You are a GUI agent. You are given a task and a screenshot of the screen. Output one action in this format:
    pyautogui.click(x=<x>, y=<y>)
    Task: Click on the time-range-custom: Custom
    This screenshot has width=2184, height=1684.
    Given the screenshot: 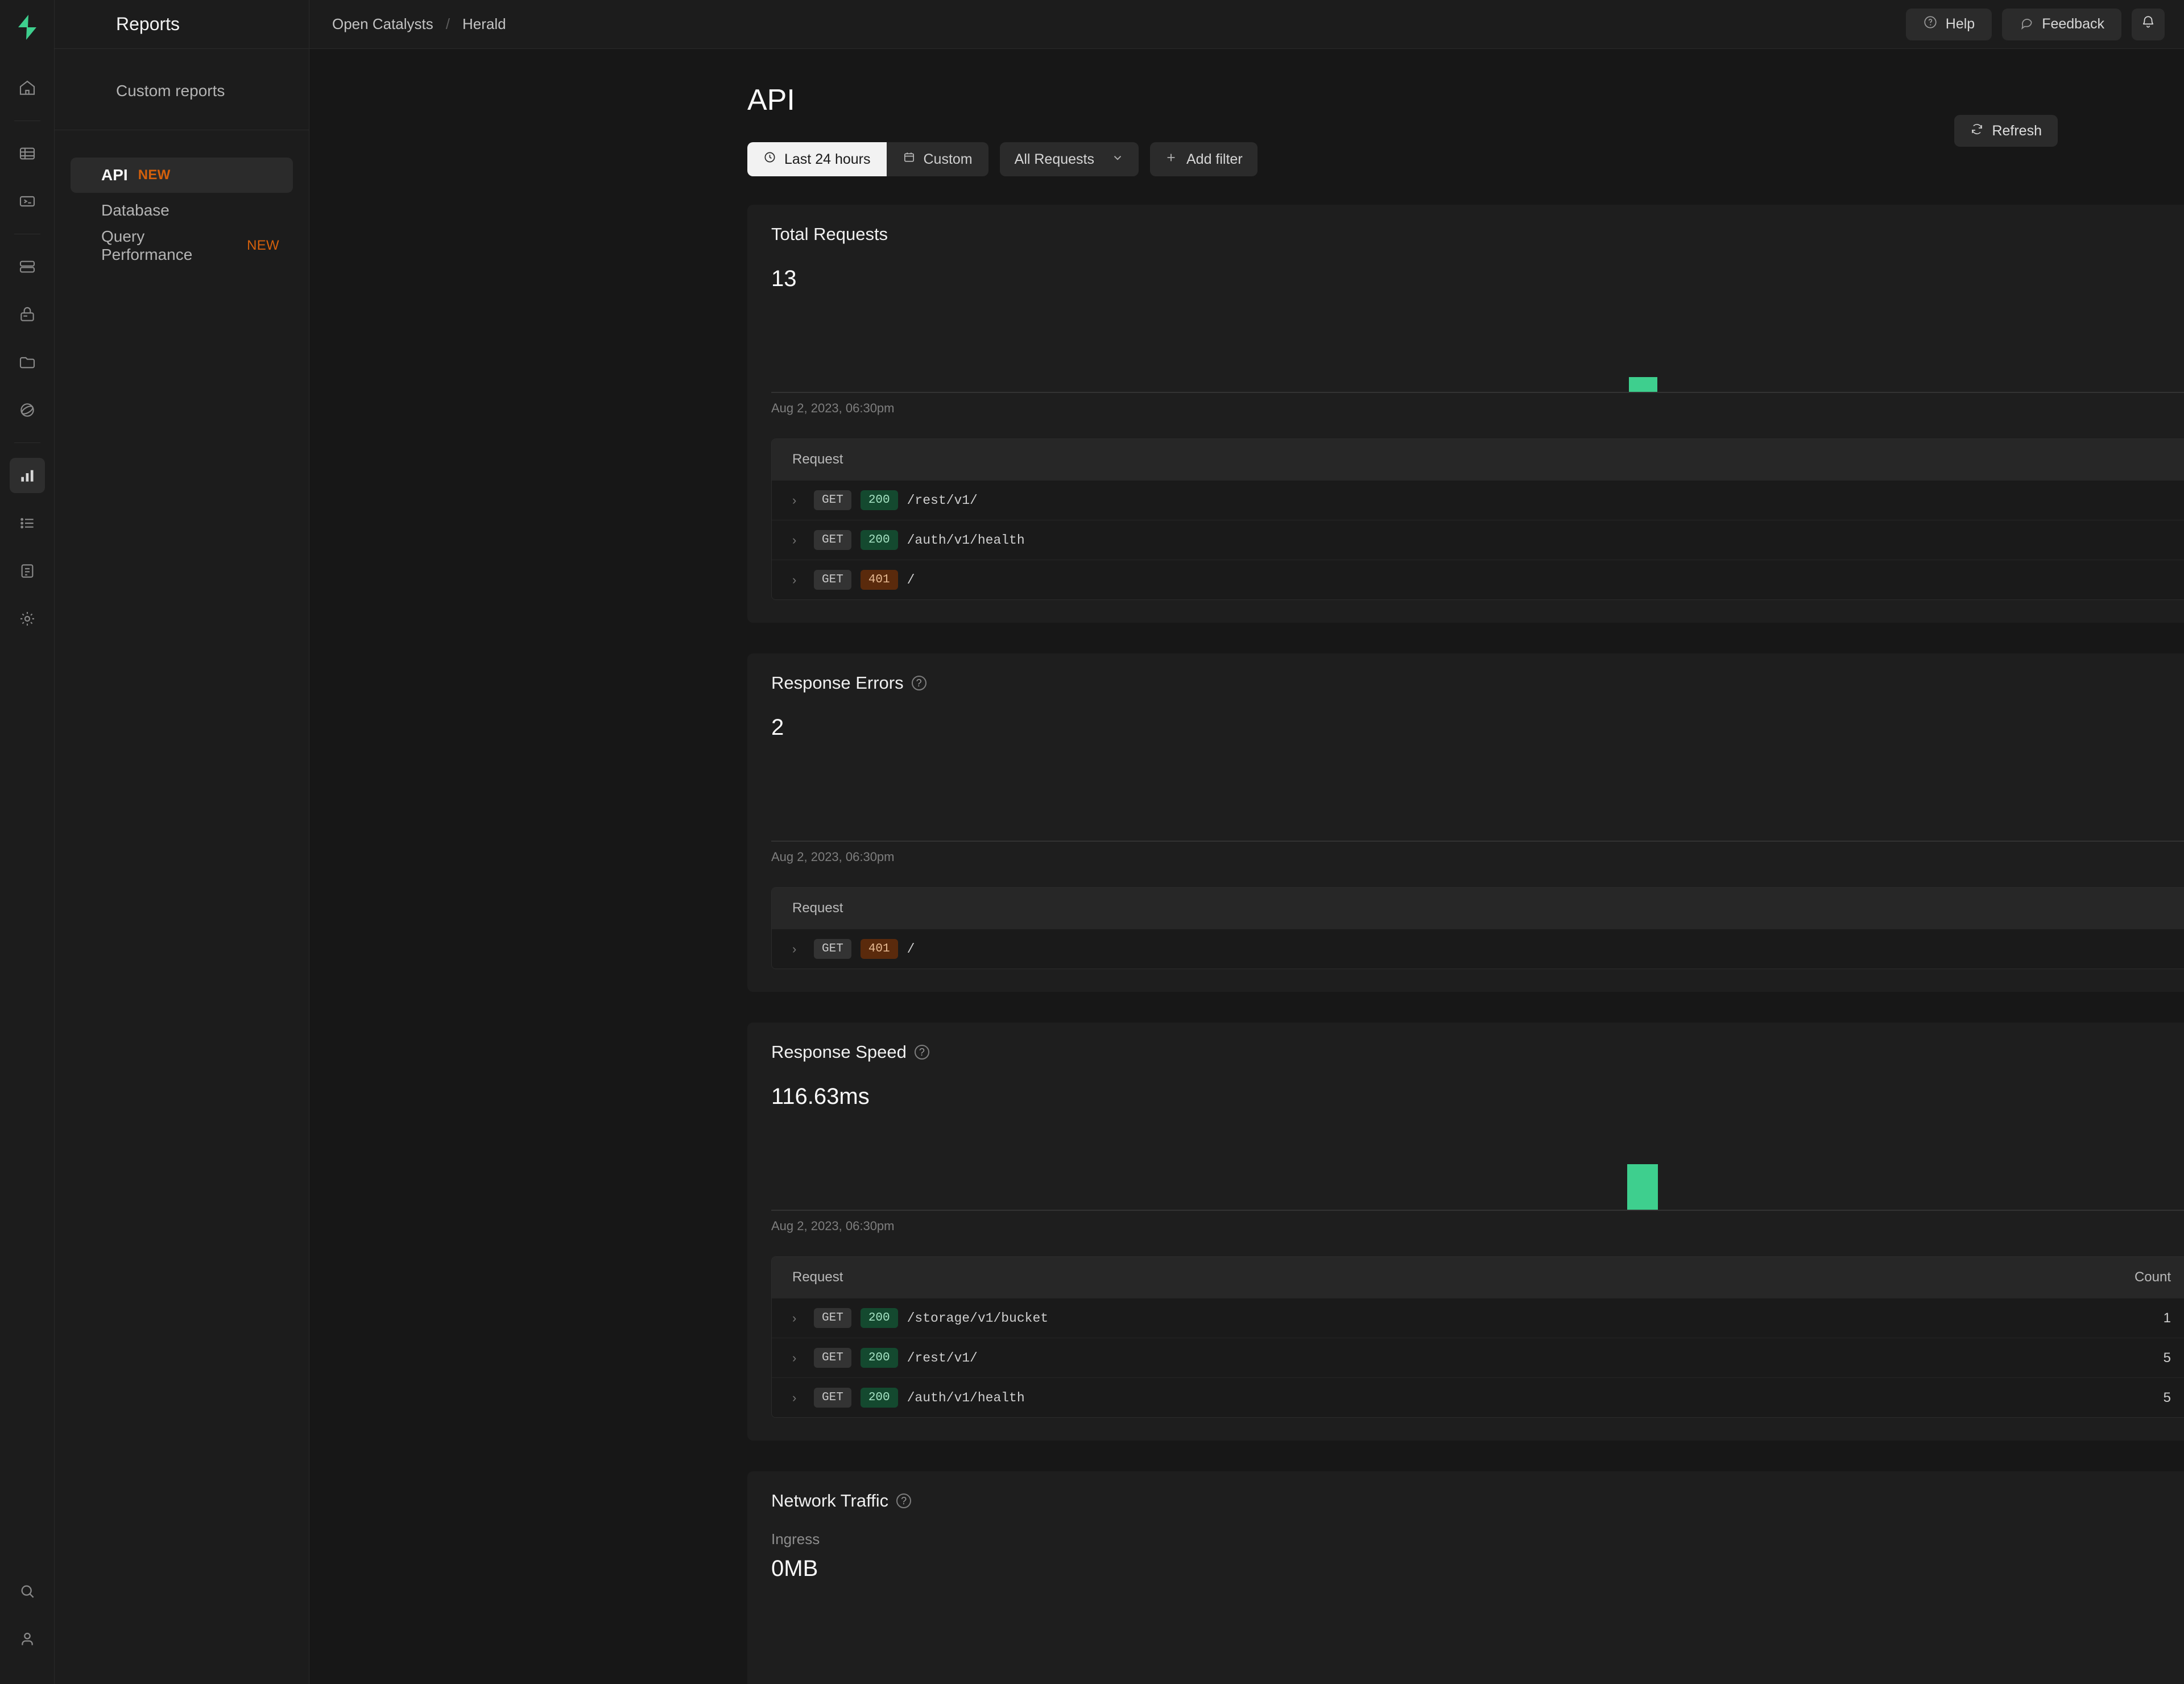 What is the action you would take?
    pyautogui.click(x=937, y=159)
    